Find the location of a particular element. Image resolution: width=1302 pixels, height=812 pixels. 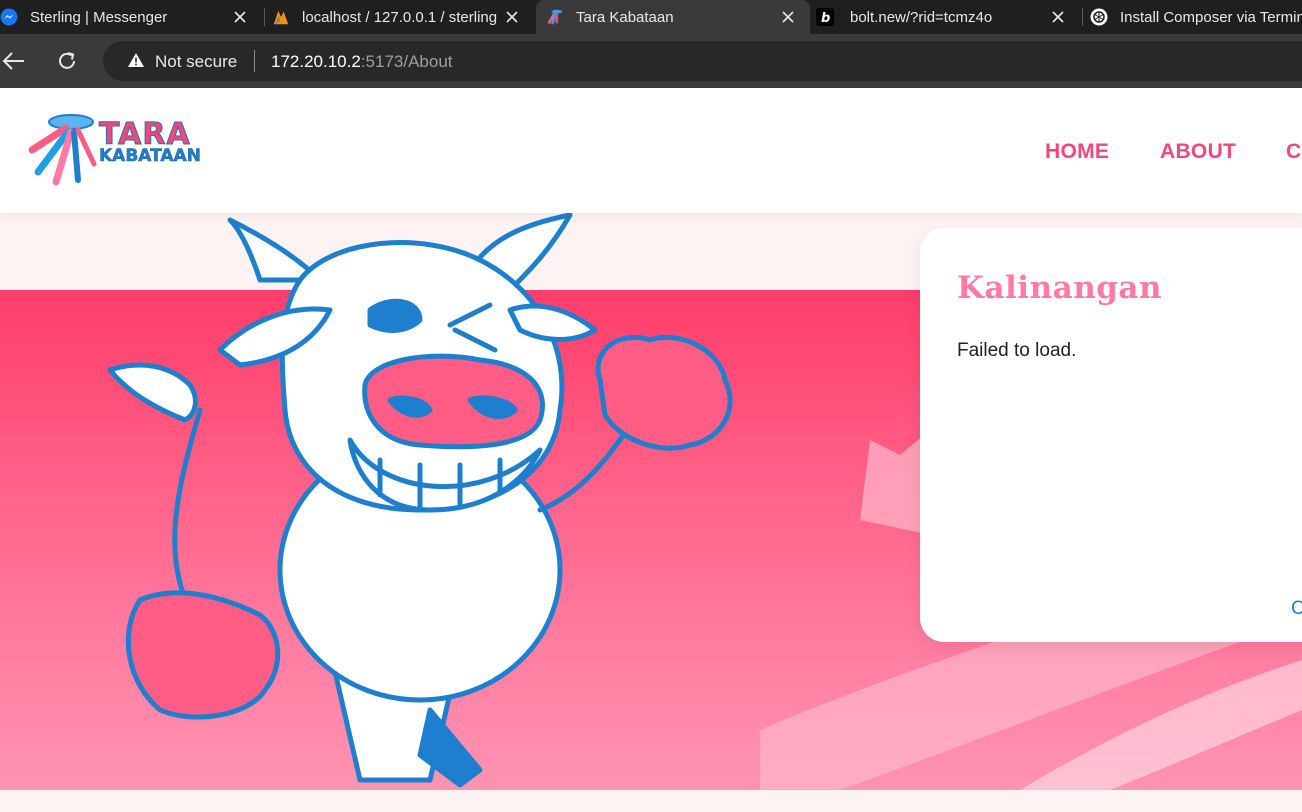

reload-icon is located at coordinates (67, 60).